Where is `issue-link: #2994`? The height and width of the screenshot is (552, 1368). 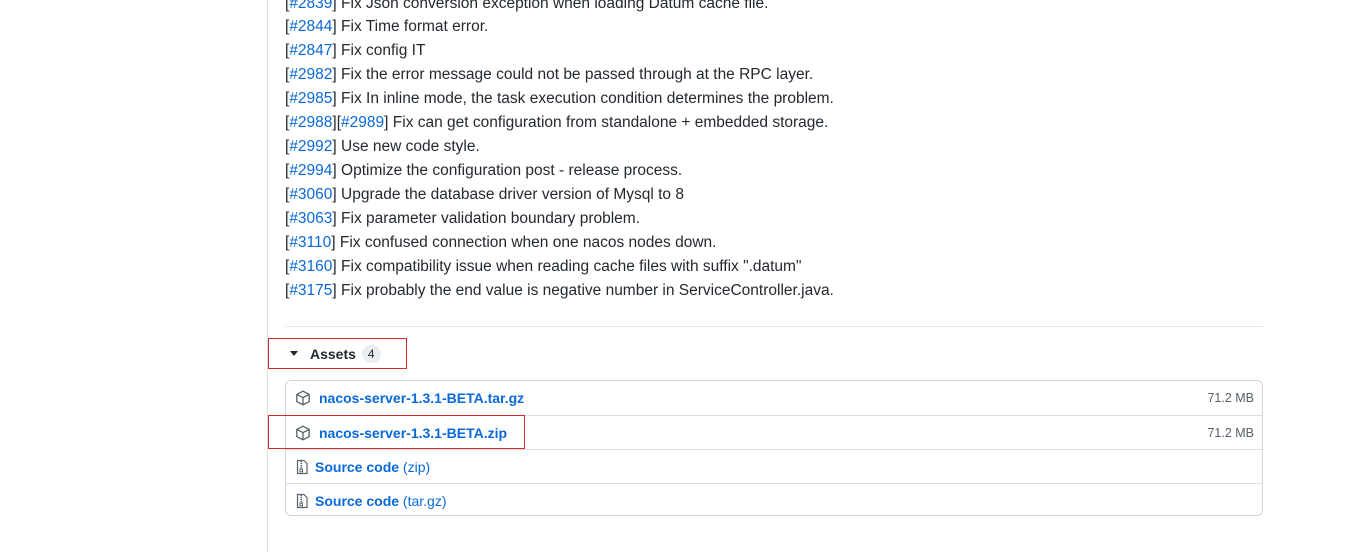 issue-link: #2994 is located at coordinates (310, 170).